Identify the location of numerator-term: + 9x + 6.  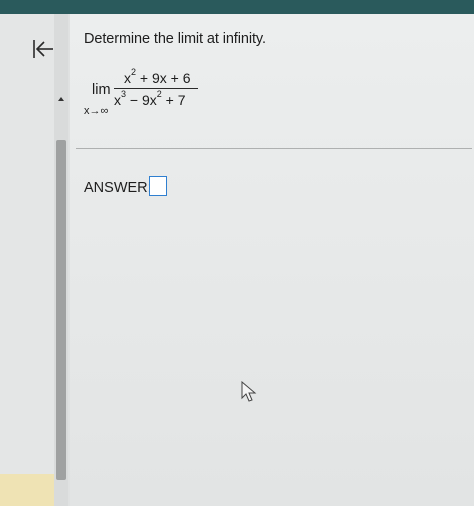
(163, 78).